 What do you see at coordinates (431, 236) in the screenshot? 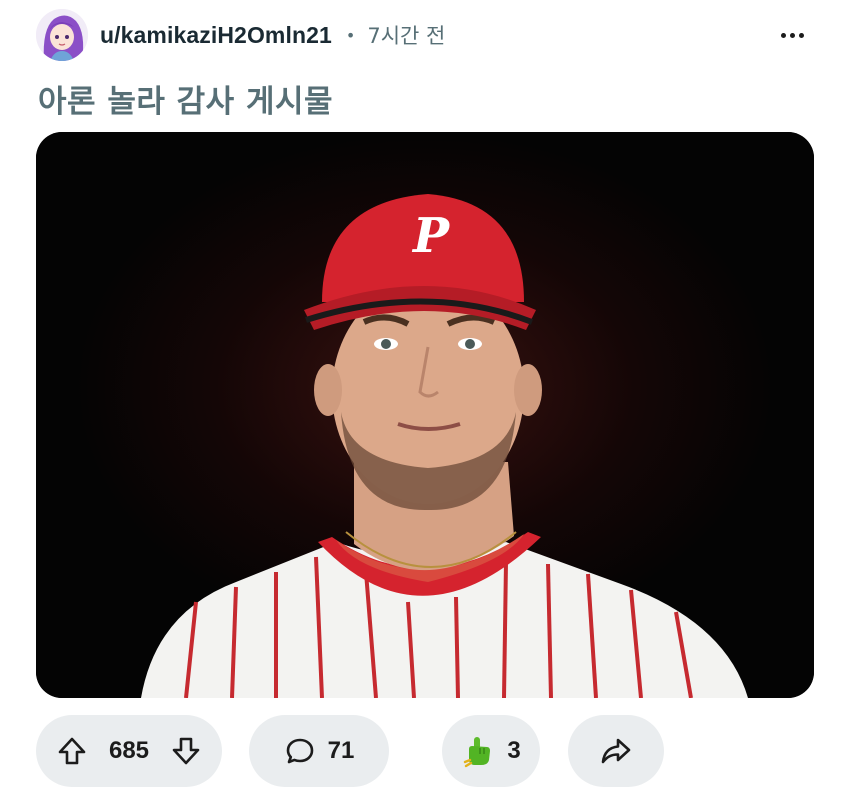
I see `svg-text: P` at bounding box center [431, 236].